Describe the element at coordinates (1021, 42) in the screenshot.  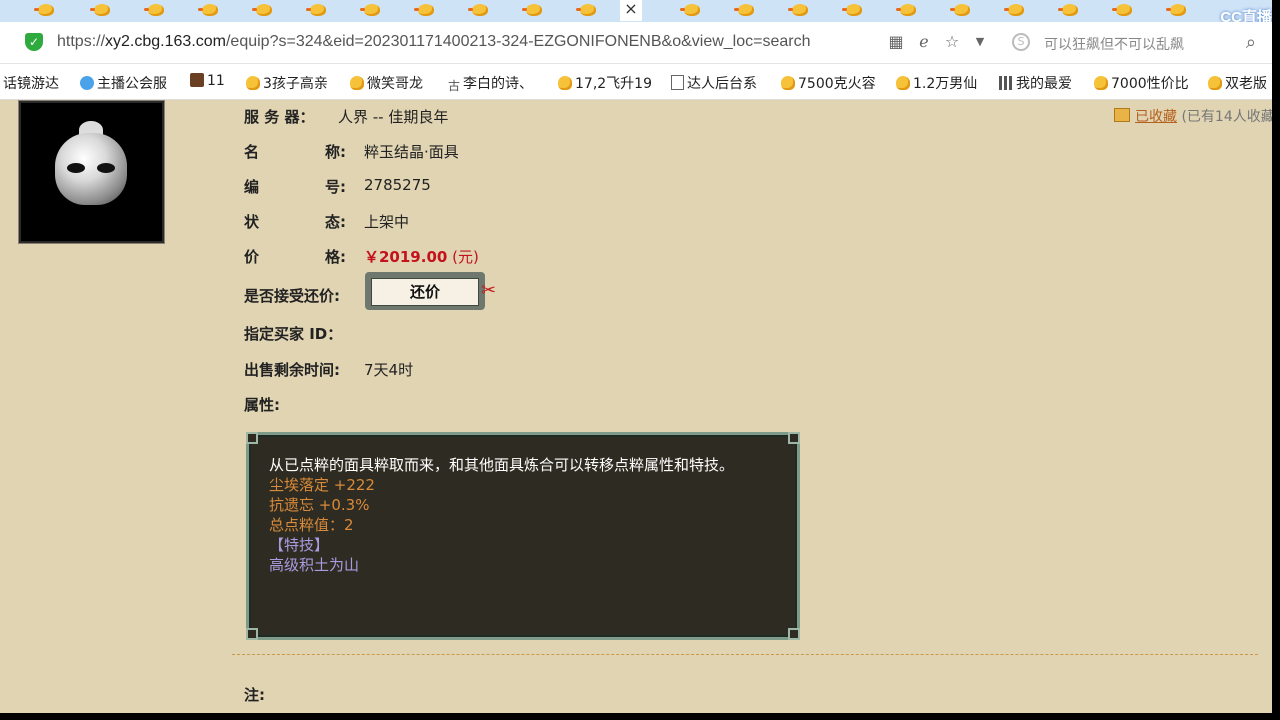
I see `search-engine-icon: S` at that location.